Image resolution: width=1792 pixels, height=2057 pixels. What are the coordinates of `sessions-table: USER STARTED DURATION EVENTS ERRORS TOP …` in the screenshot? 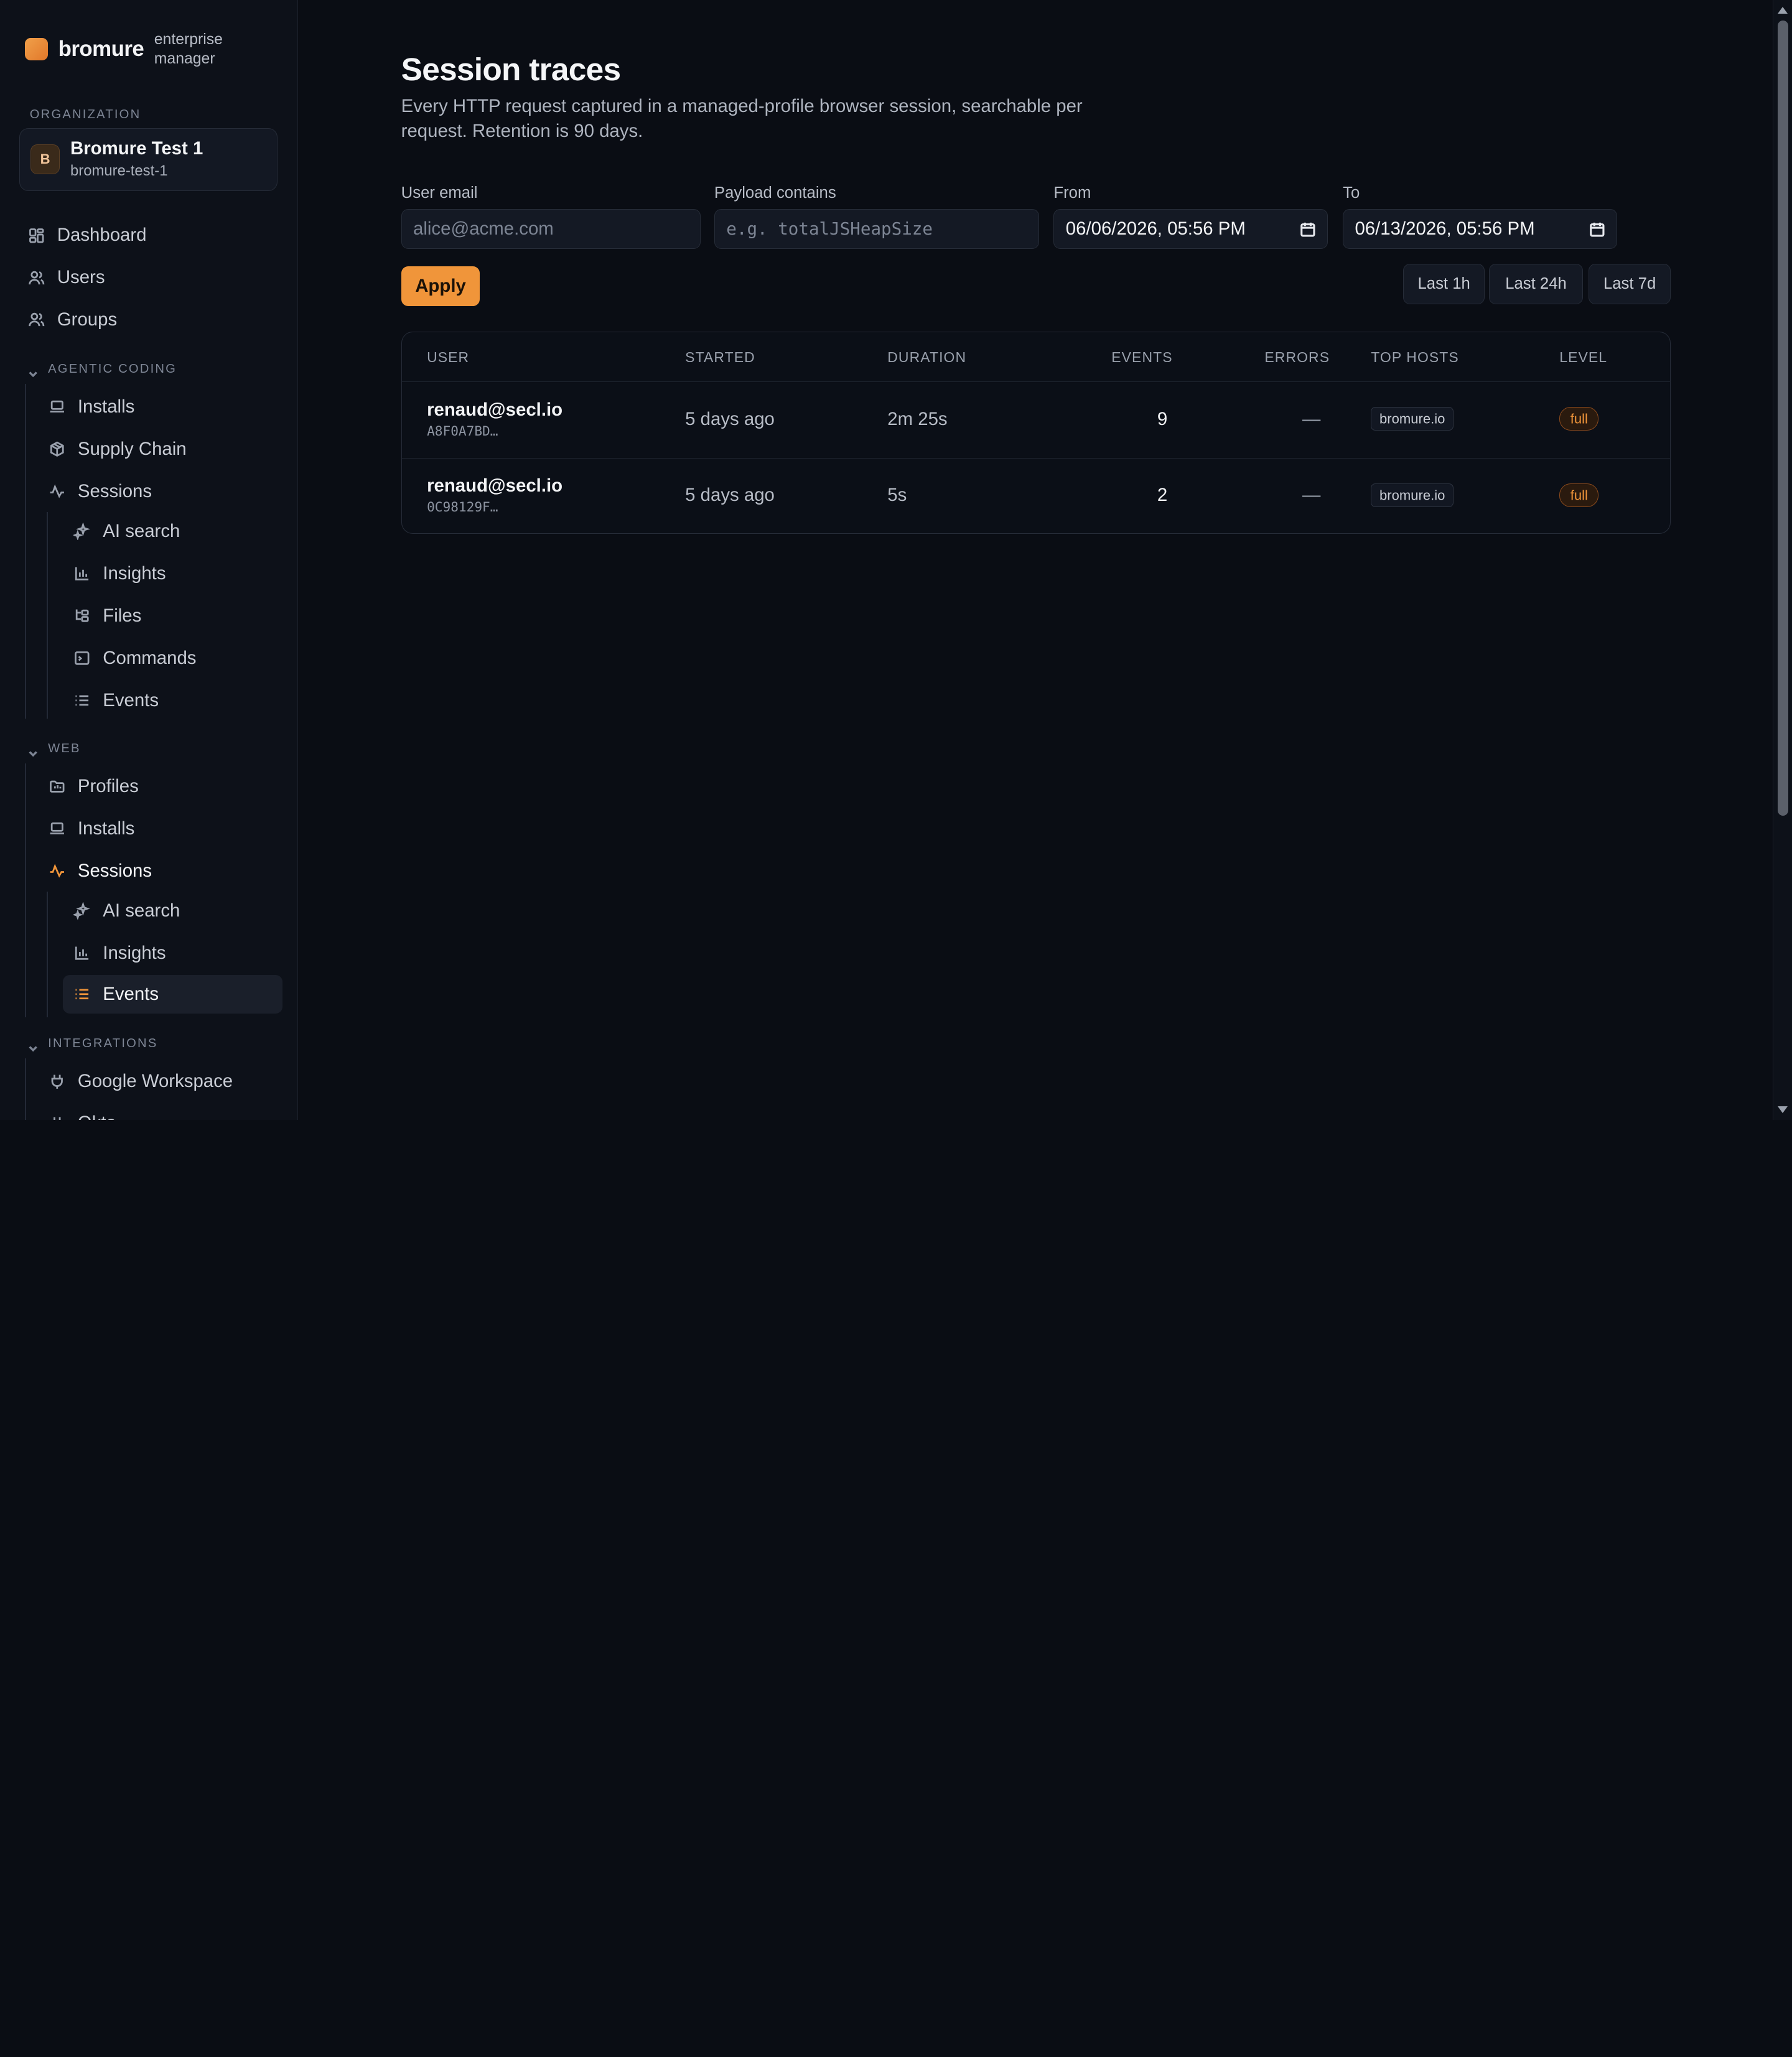 It's located at (1036, 432).